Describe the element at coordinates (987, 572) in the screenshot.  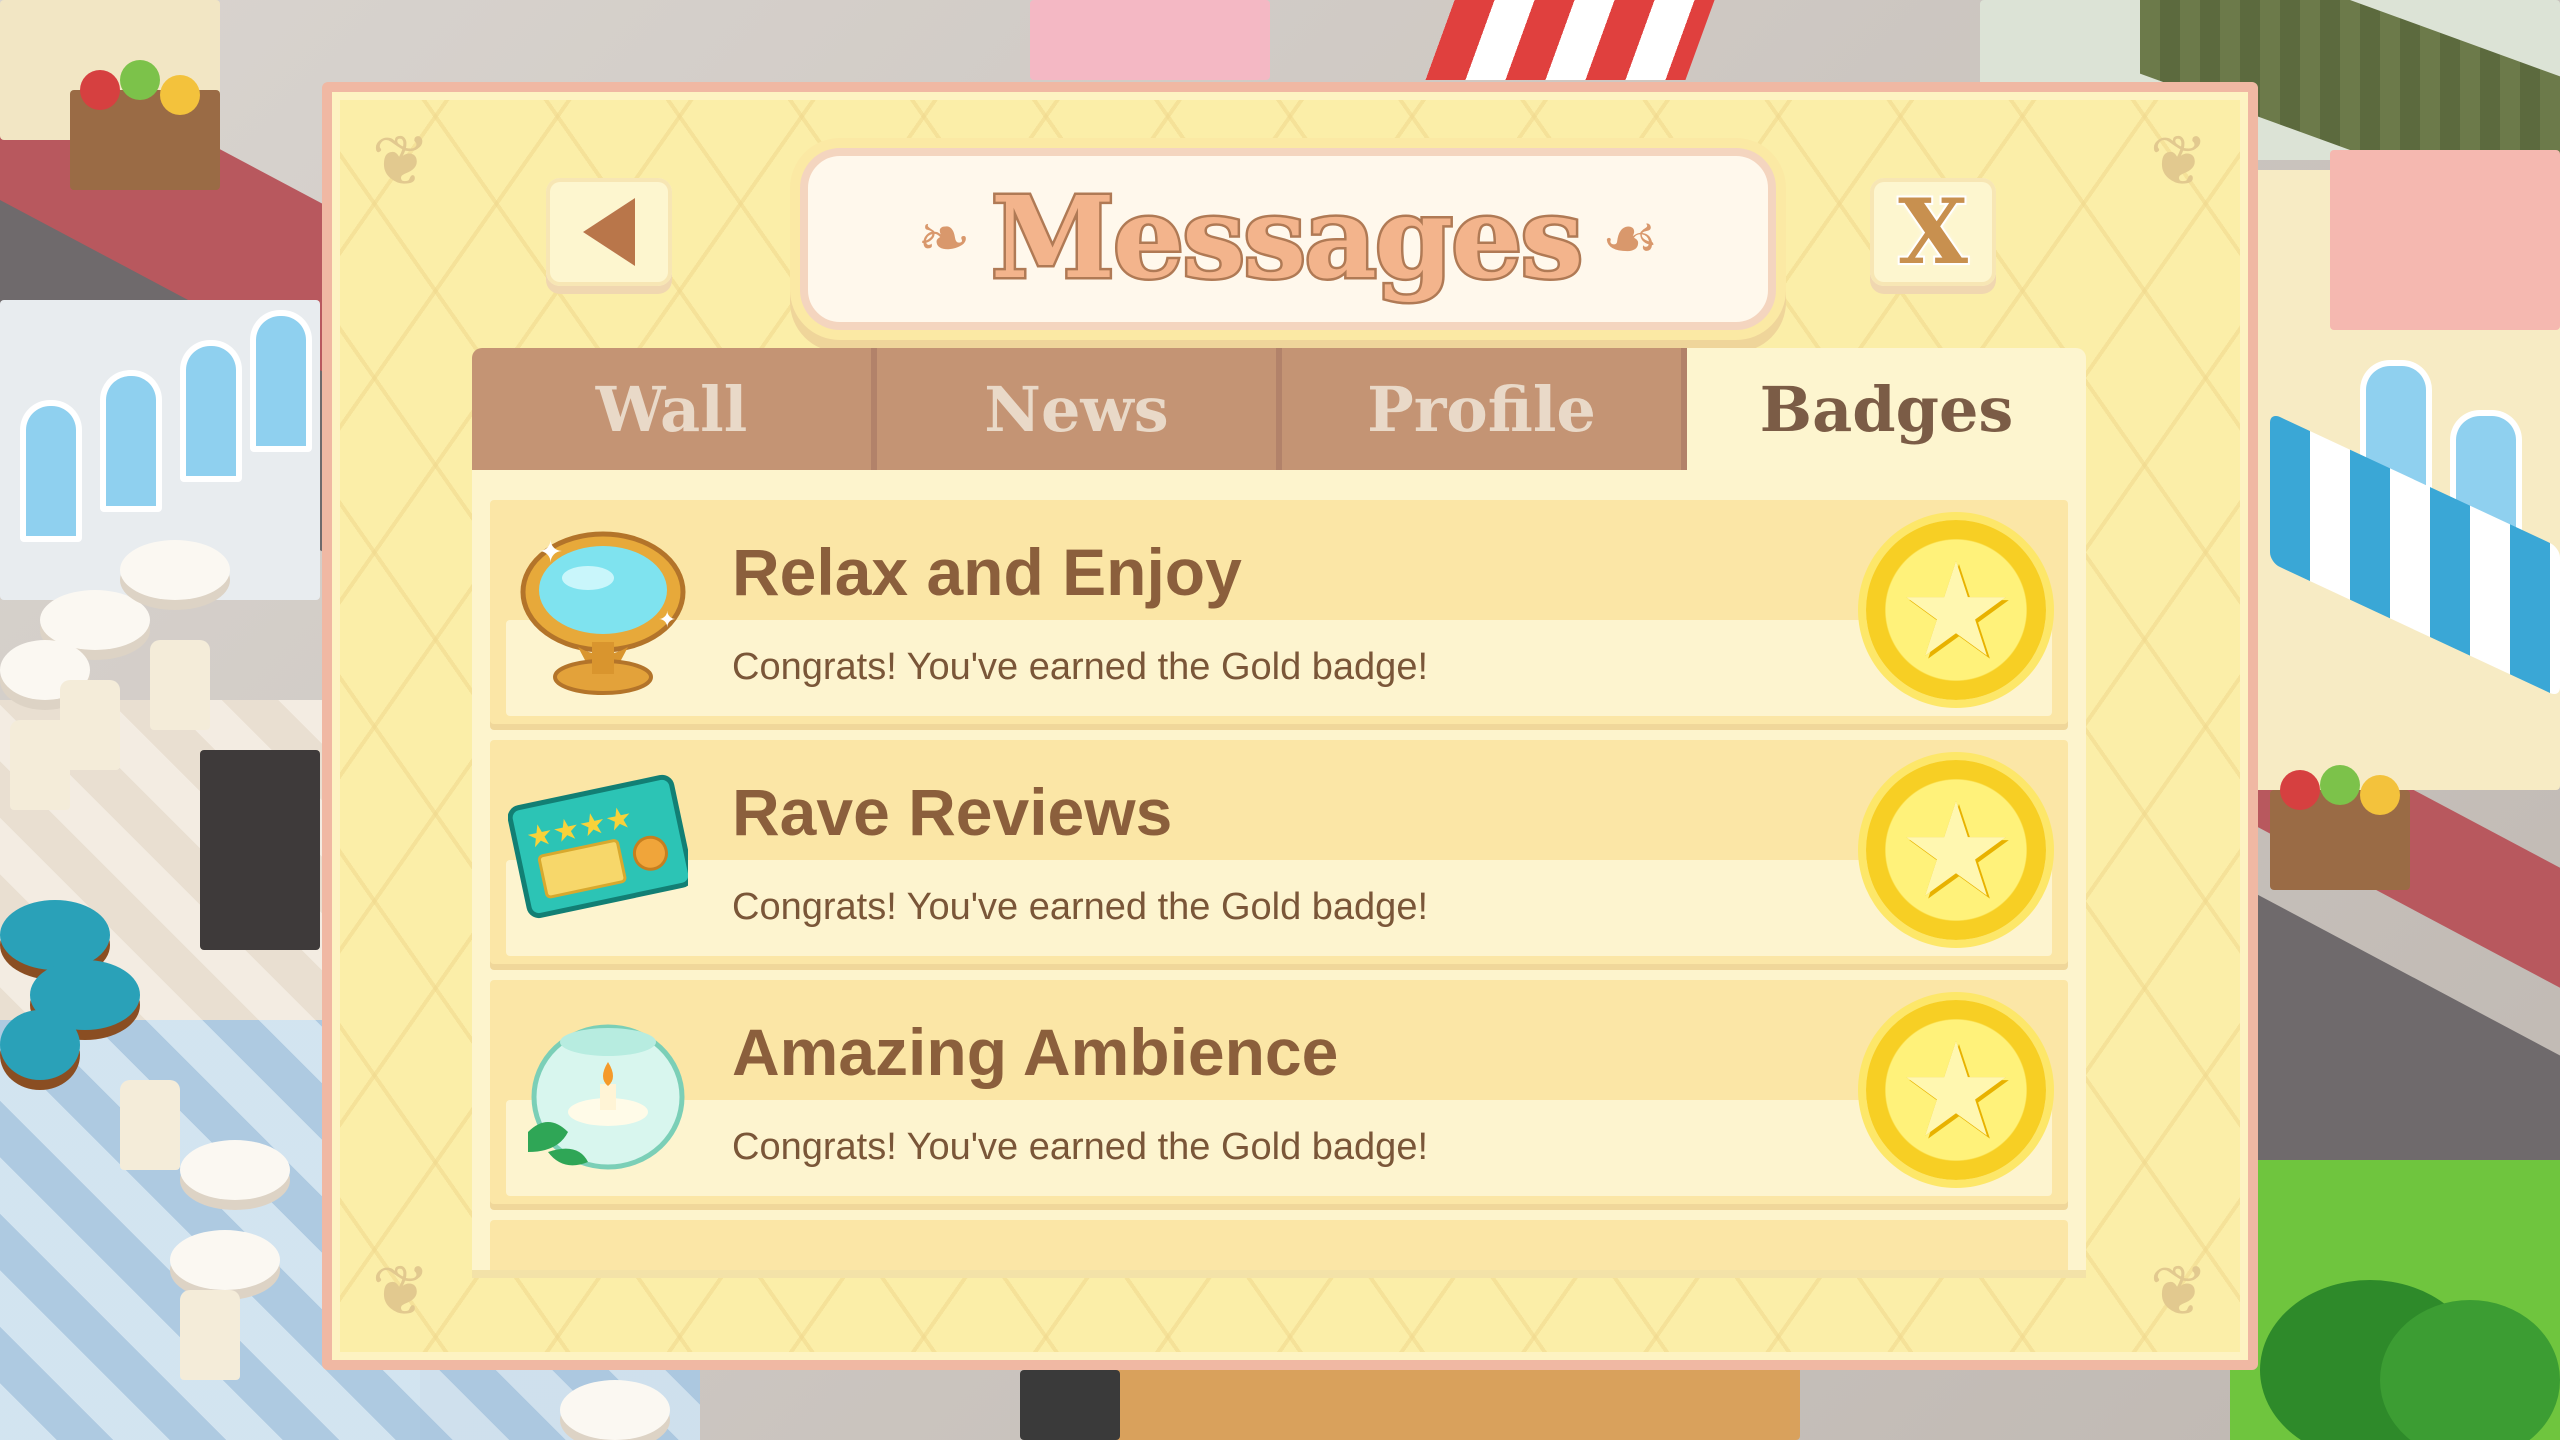
I see `badge-title: Relax and Enjoy` at that location.